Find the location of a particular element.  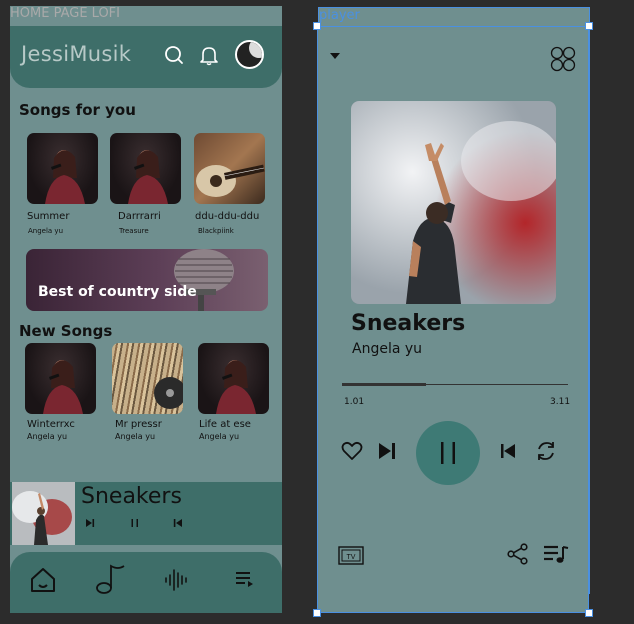

app-header: JessiMusik is located at coordinates (146, 57).